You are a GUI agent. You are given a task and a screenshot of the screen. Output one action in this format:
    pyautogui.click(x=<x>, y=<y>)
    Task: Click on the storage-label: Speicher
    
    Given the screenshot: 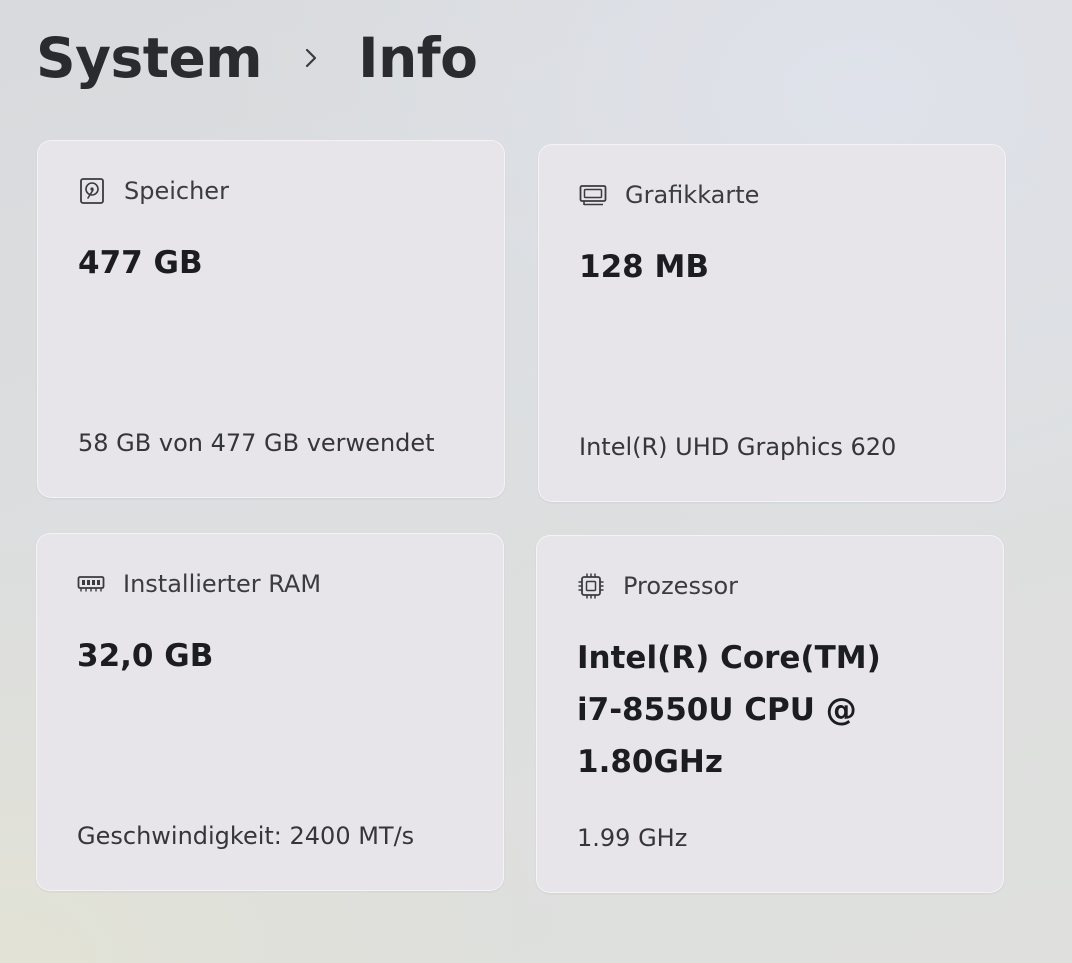 What is the action you would take?
    pyautogui.click(x=176, y=191)
    